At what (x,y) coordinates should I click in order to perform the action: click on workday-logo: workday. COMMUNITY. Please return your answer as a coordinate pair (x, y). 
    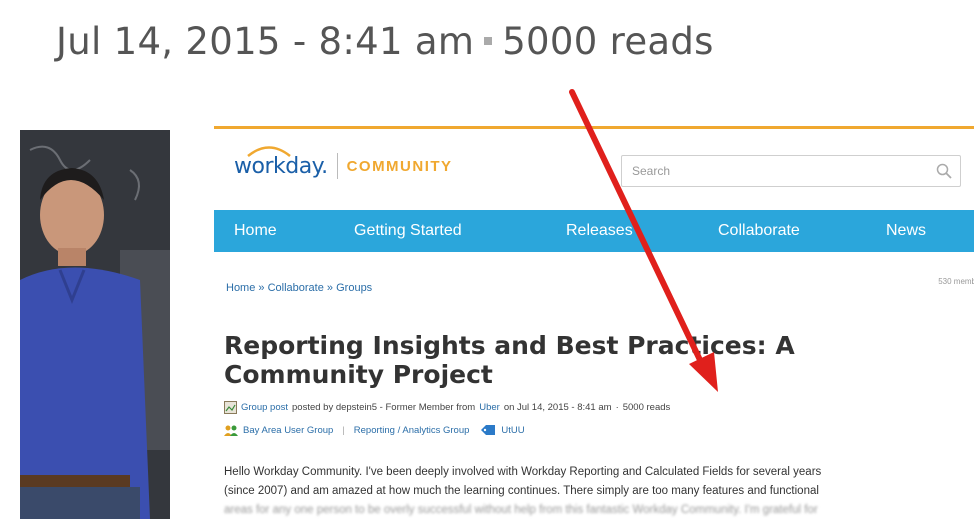
    Looking at the image, I should click on (343, 162).